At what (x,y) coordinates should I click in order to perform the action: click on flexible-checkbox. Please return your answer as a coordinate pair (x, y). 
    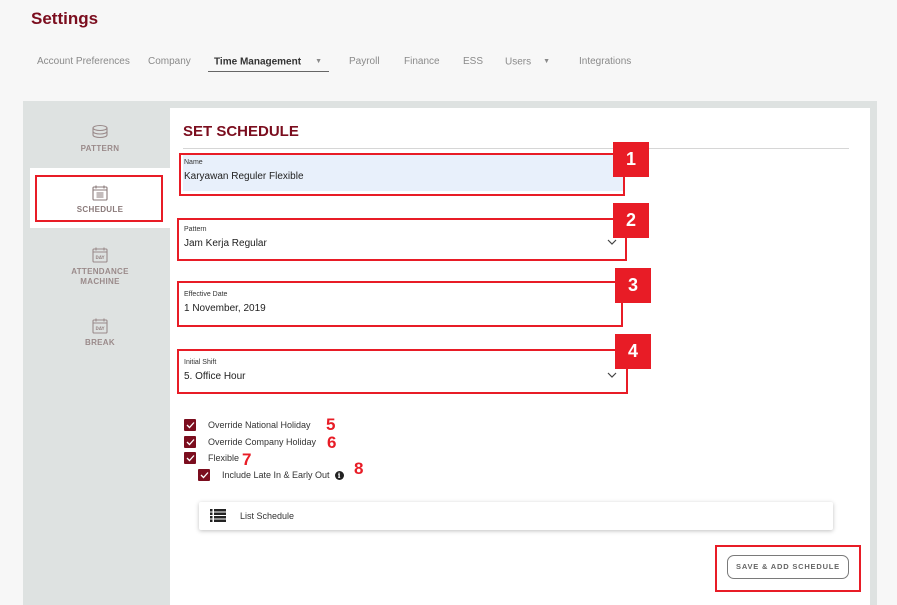
    Looking at the image, I should click on (190, 458).